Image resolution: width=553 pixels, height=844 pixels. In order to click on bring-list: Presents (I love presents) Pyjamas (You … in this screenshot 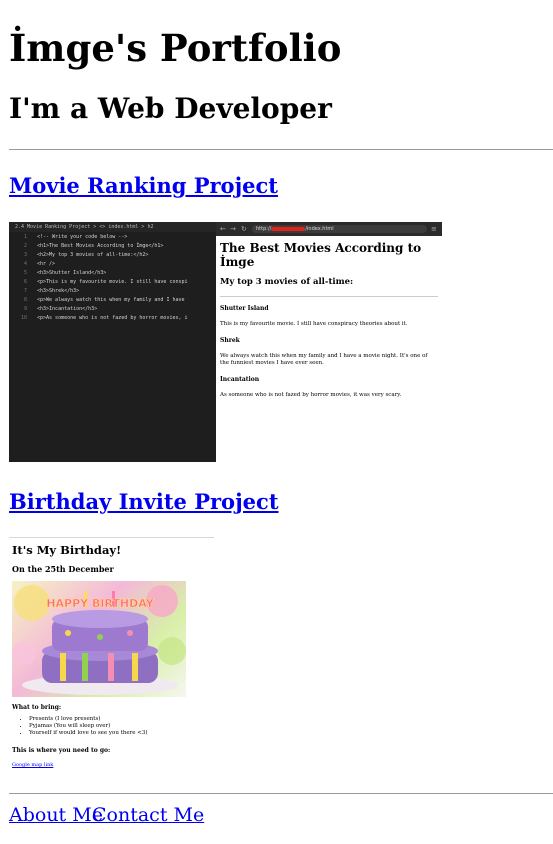, I will do `click(88, 726)`.